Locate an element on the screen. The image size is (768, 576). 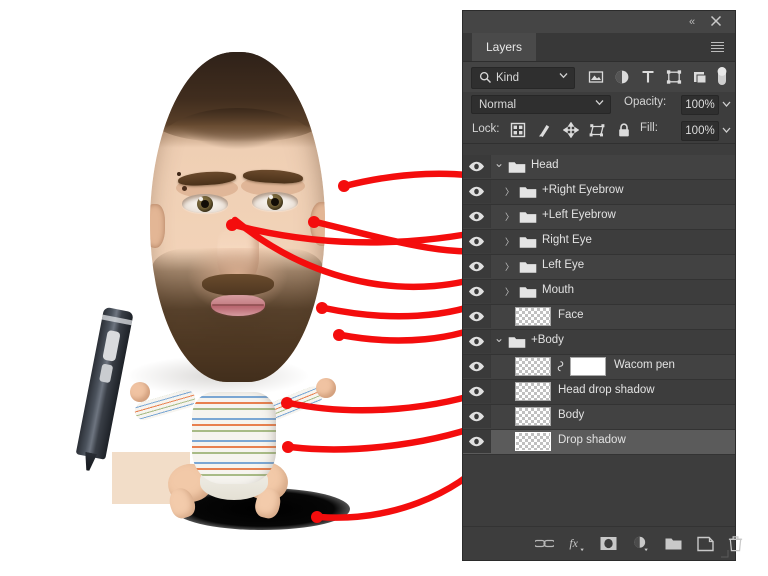
fill-input: 100% is located at coordinates (700, 131).